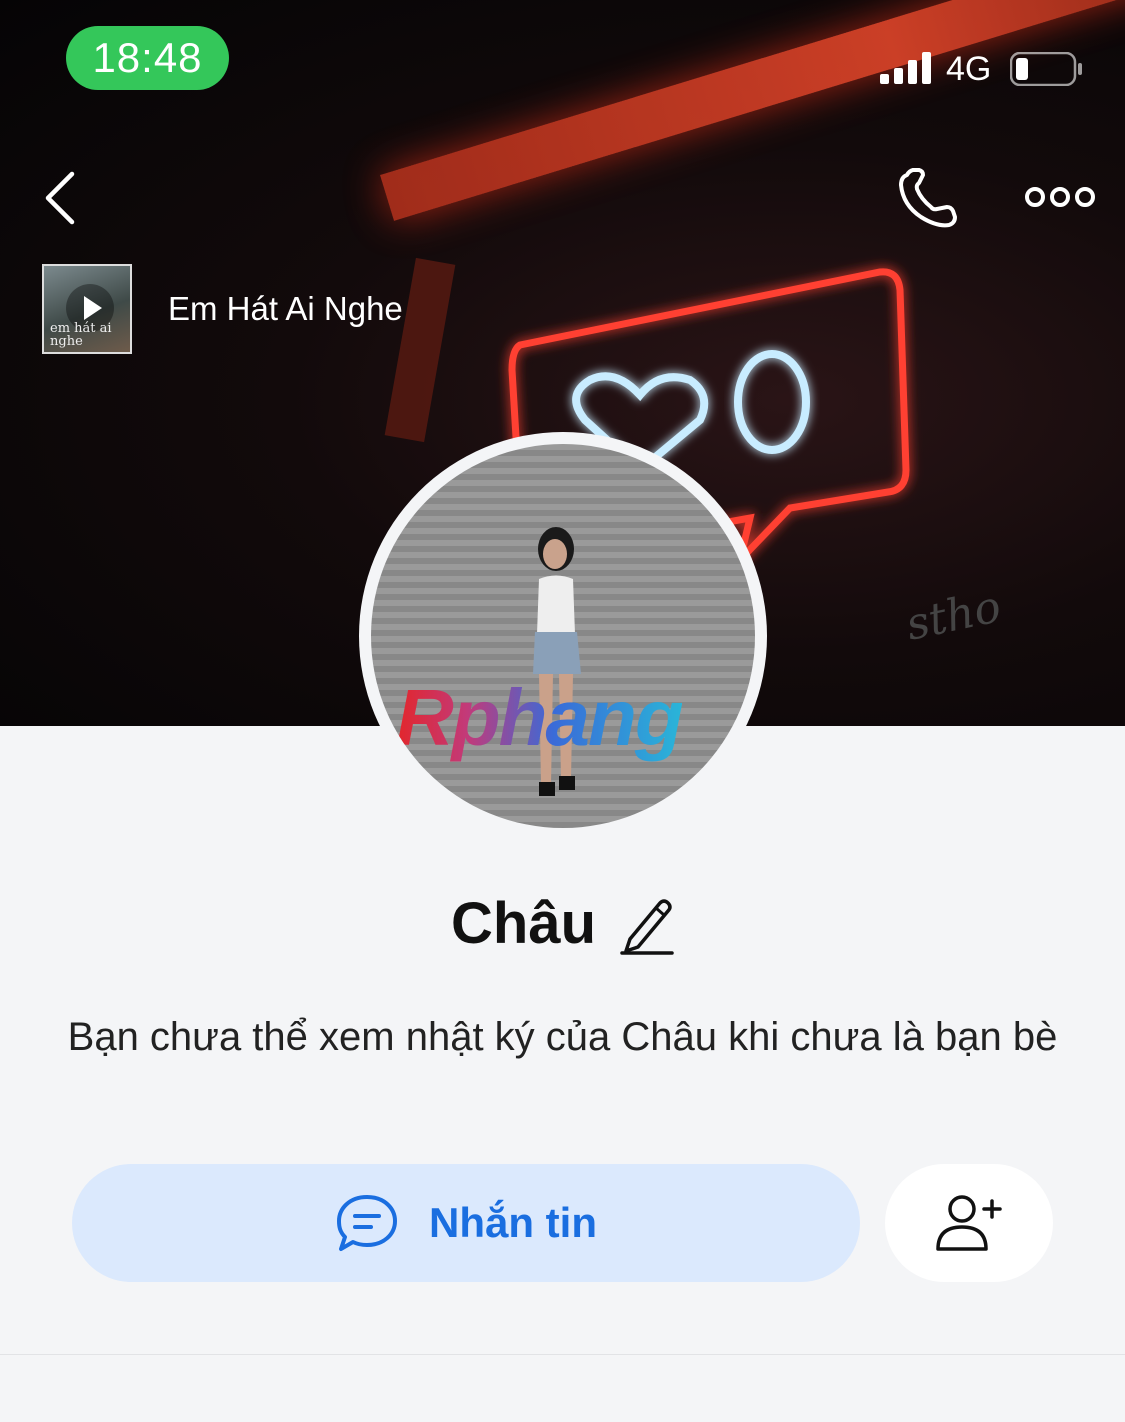 This screenshot has width=1125, height=1422. I want to click on music-thumbnail: em hát ai nghe, so click(87, 309).